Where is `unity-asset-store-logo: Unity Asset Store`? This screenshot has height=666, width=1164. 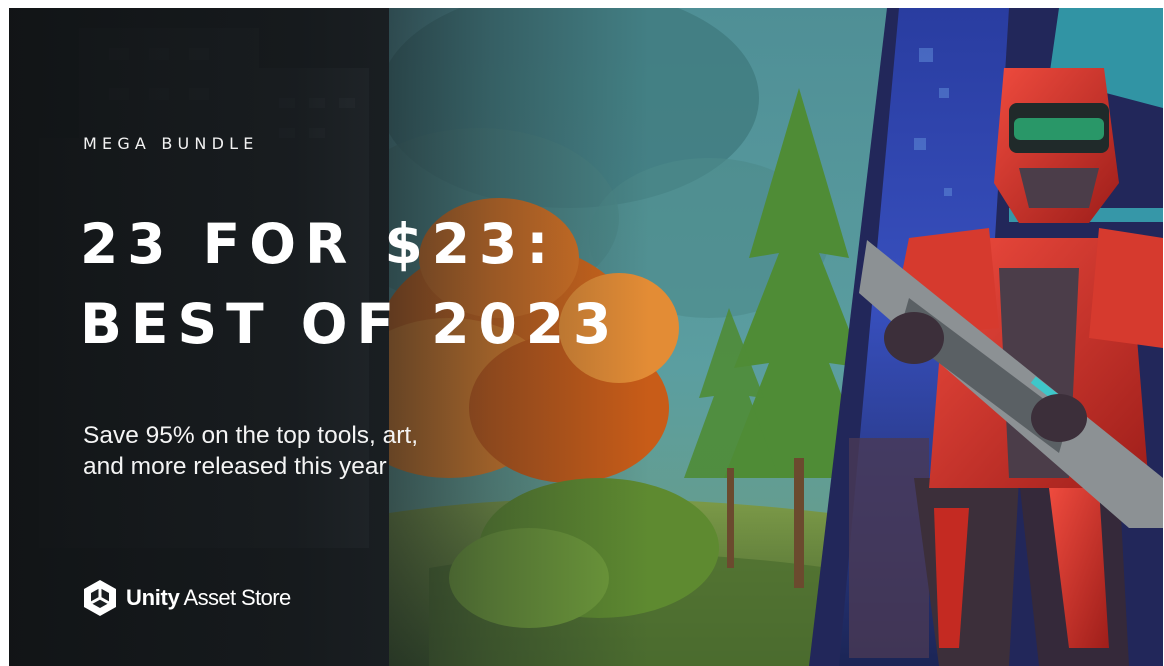 unity-asset-store-logo: Unity Asset Store is located at coordinates (186, 598).